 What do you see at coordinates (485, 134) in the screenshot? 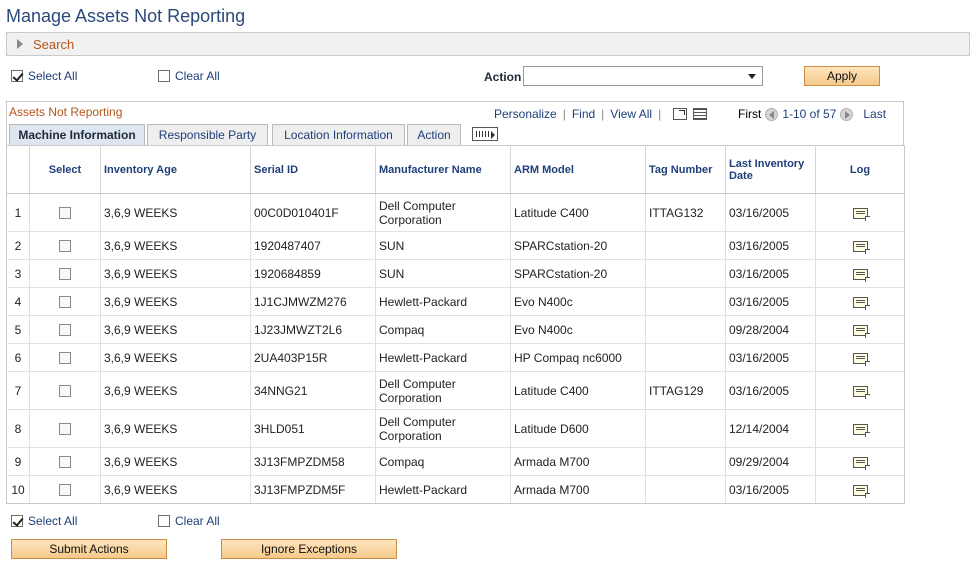
I see `show-all-columns-icon` at bounding box center [485, 134].